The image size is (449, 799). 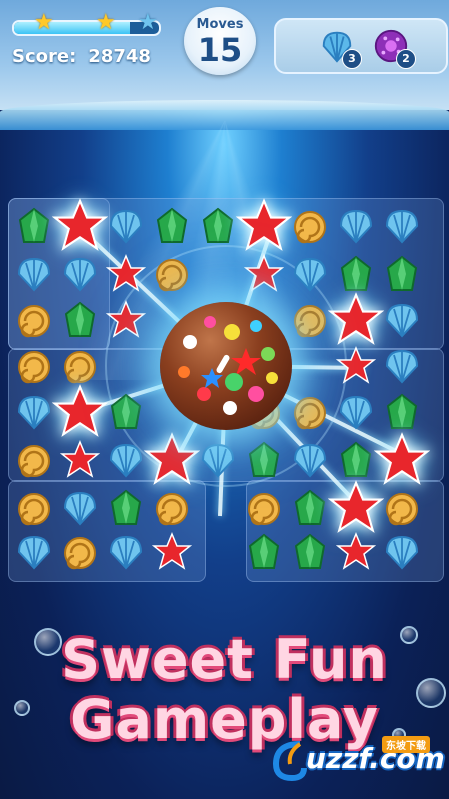 What do you see at coordinates (224, 659) in the screenshot?
I see `title-line-1: Sweet Fun` at bounding box center [224, 659].